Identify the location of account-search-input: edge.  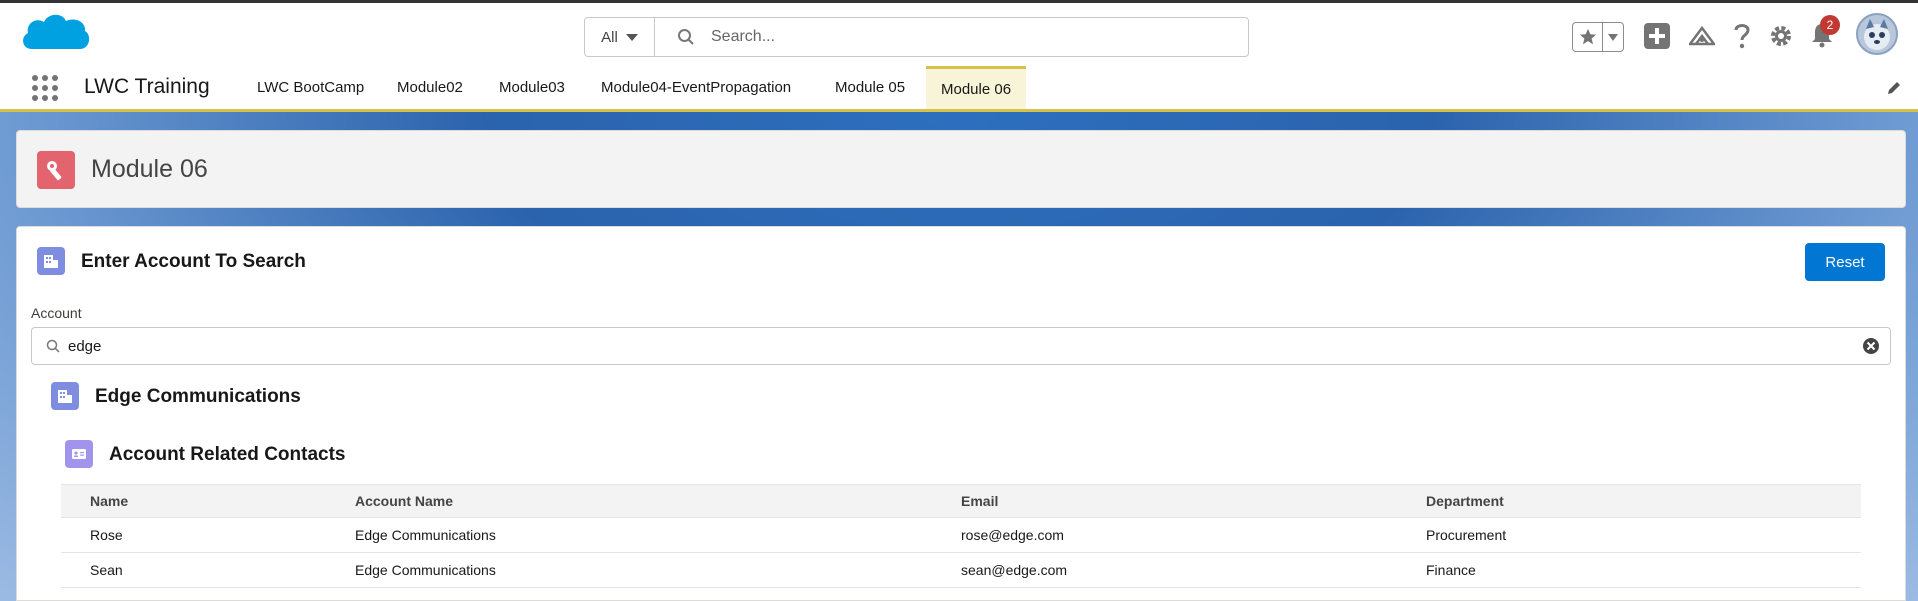
(961, 346).